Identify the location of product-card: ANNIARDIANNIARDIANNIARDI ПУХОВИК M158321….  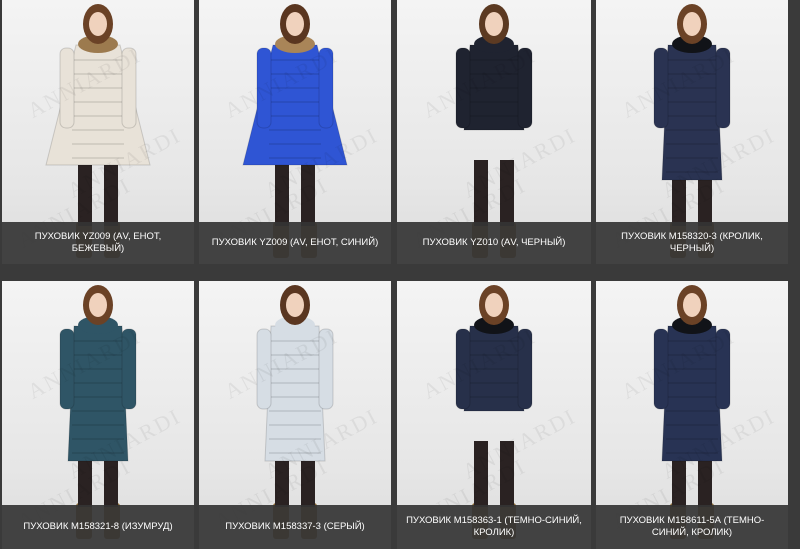
(98, 415).